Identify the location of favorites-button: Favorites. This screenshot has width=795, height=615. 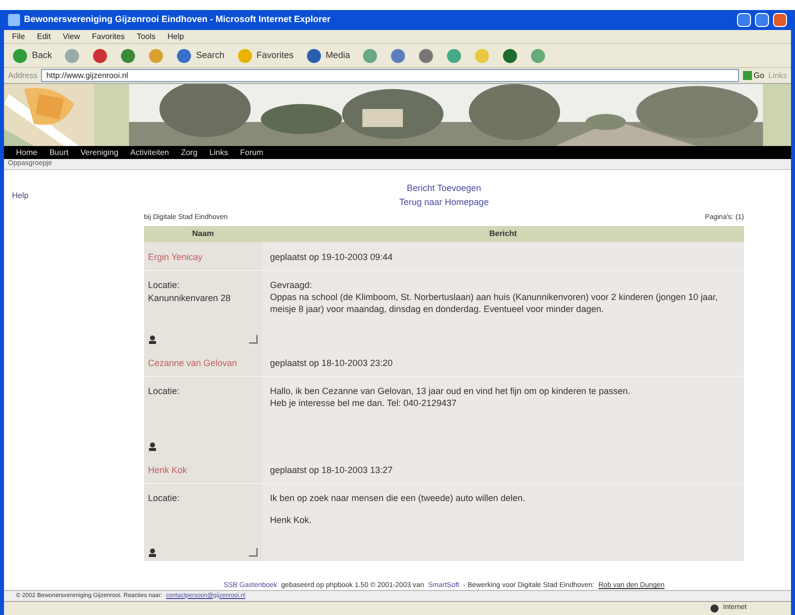
(265, 56).